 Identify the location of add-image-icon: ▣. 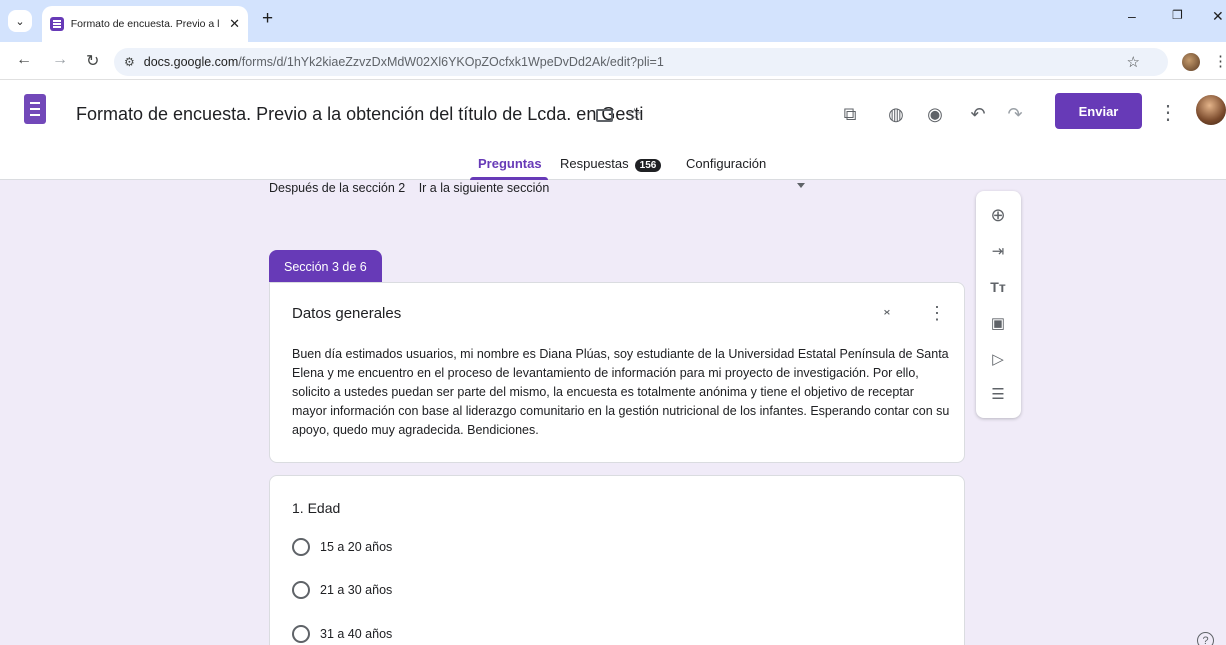
(998, 323).